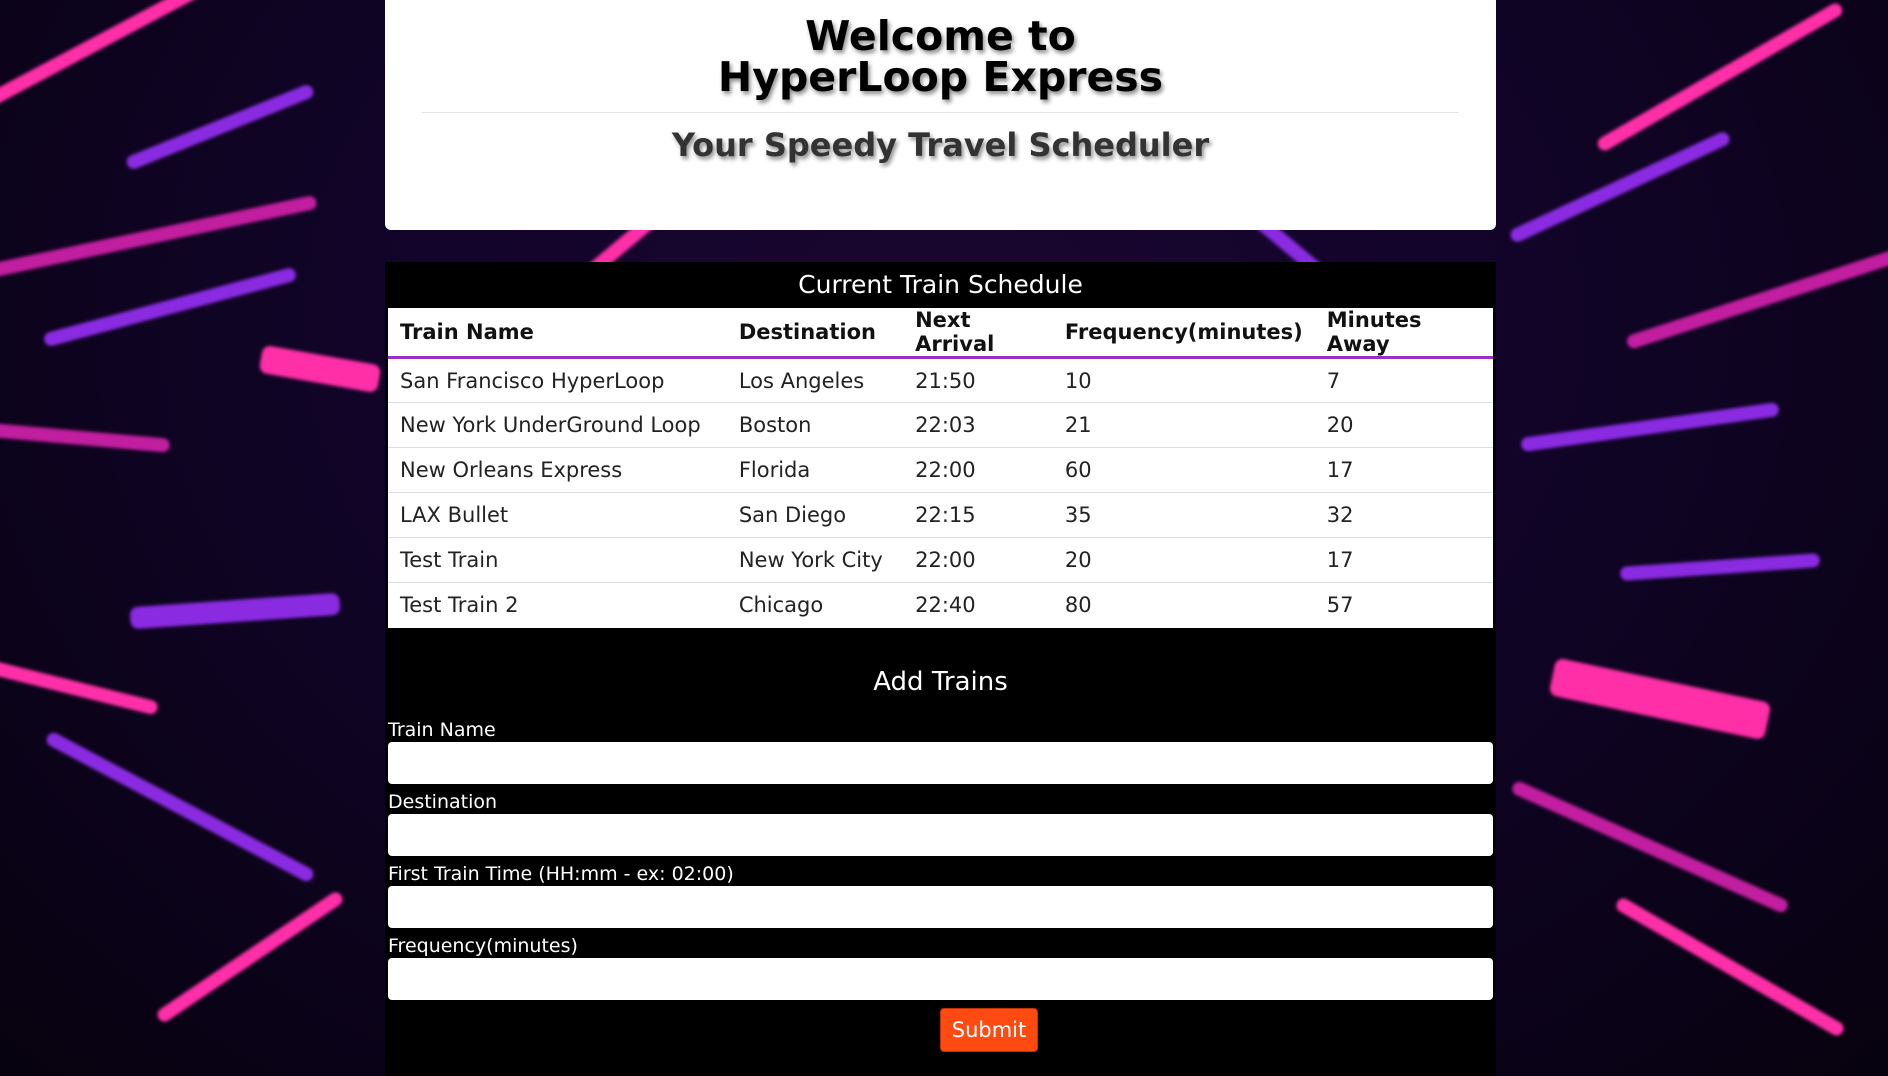  What do you see at coordinates (557, 560) in the screenshot?
I see `cell-train-name: Test Train` at bounding box center [557, 560].